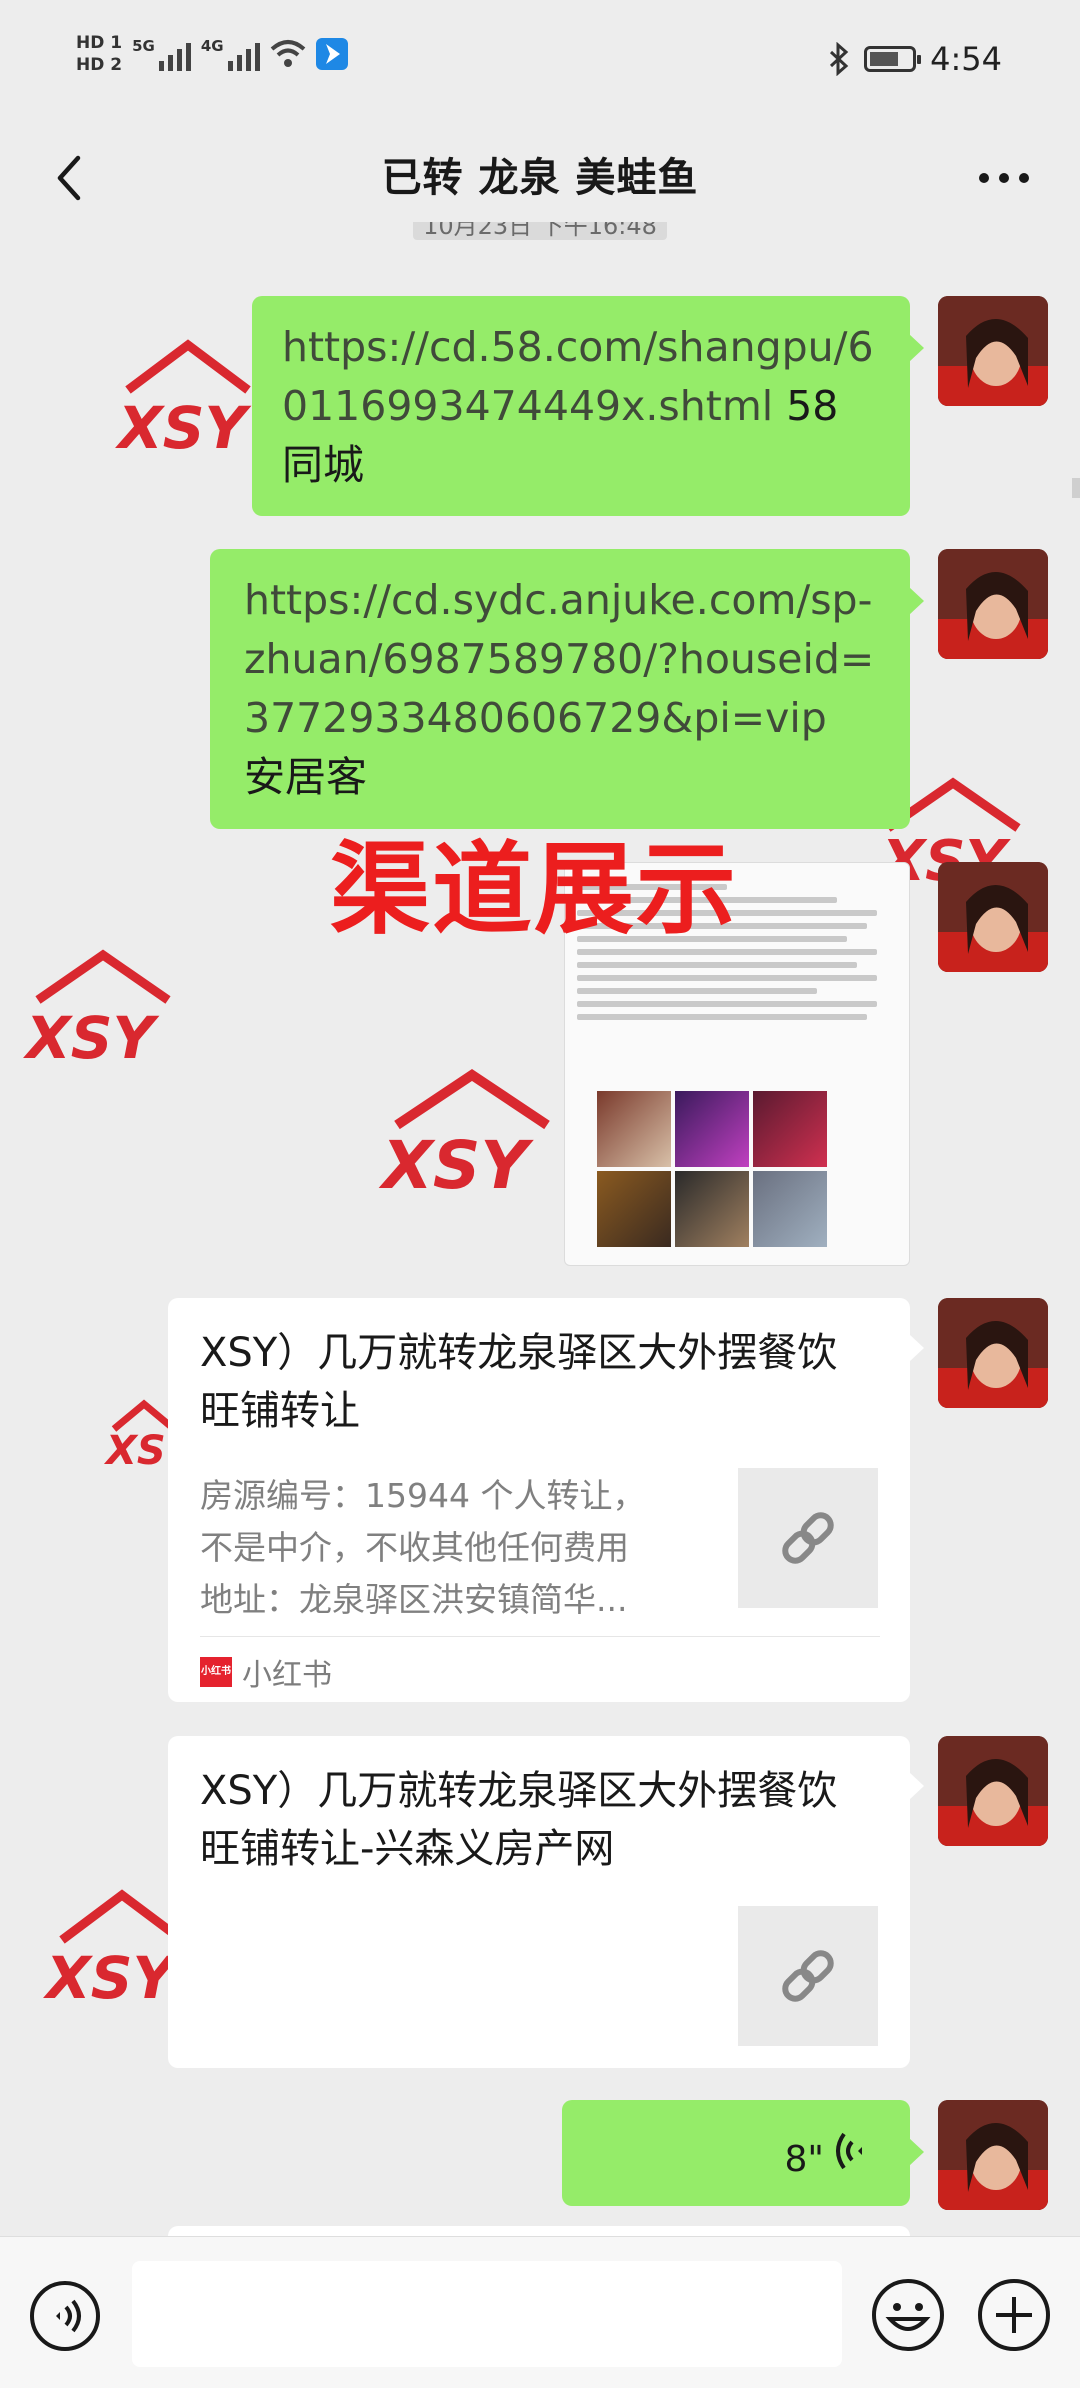  Describe the element at coordinates (99, 43) in the screenshot. I see `hd1-label: HD 1` at that location.